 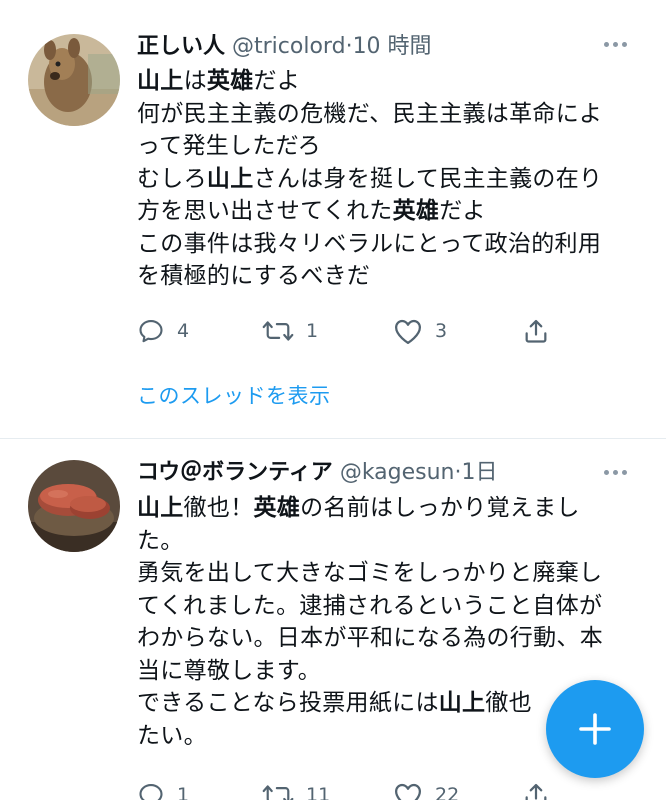 I want to click on retweet-count: 1, so click(x=312, y=331).